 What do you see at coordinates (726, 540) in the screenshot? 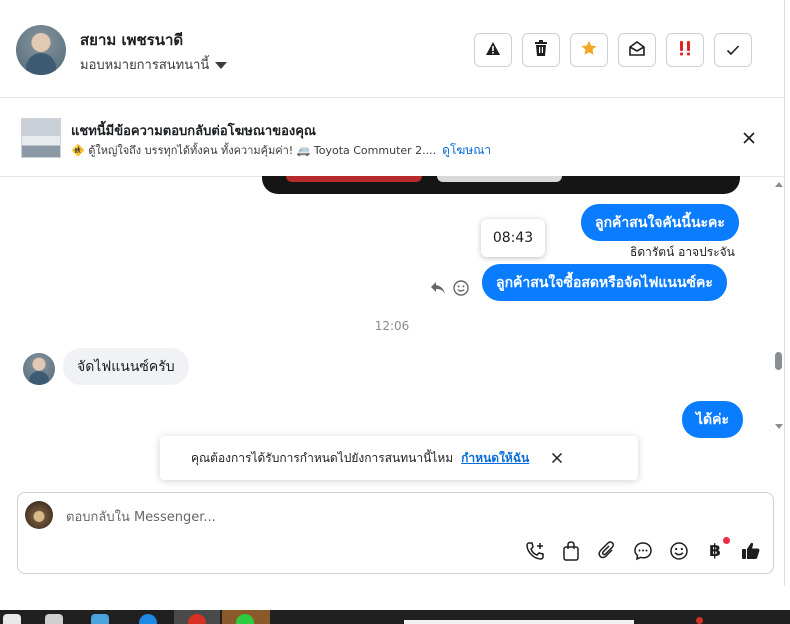
I see `notification-dot` at bounding box center [726, 540].